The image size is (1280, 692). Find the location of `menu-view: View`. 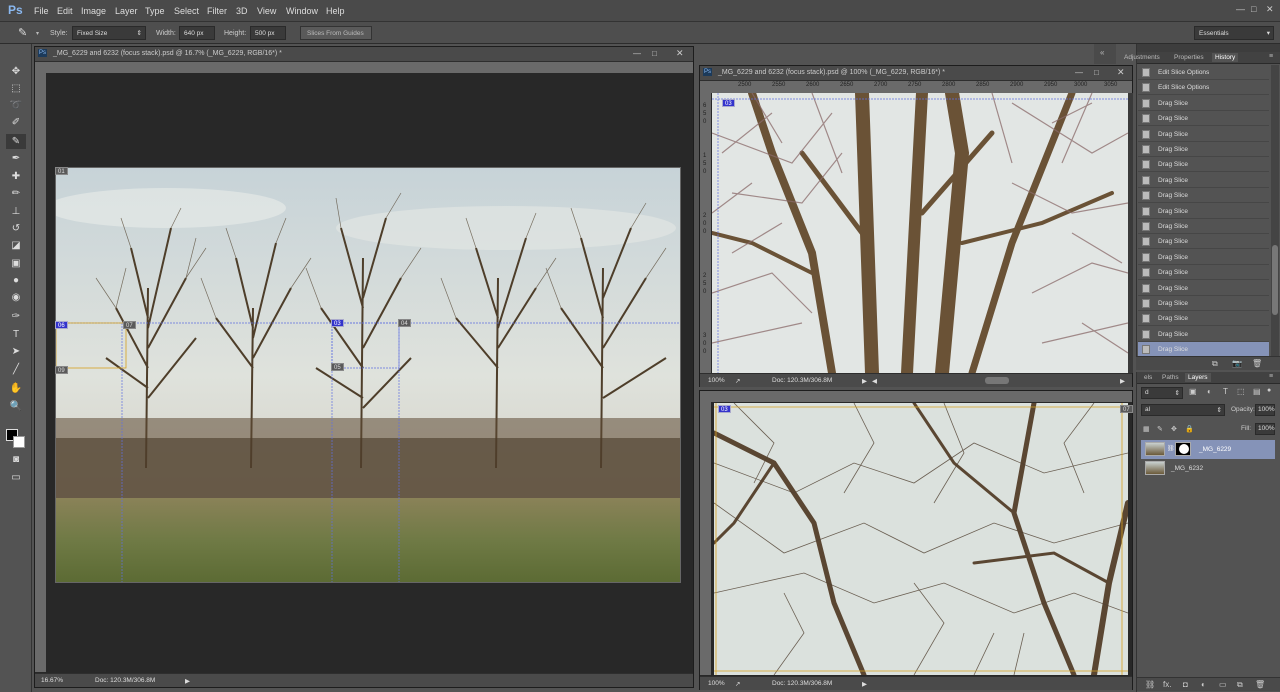

menu-view: View is located at coordinates (266, 11).